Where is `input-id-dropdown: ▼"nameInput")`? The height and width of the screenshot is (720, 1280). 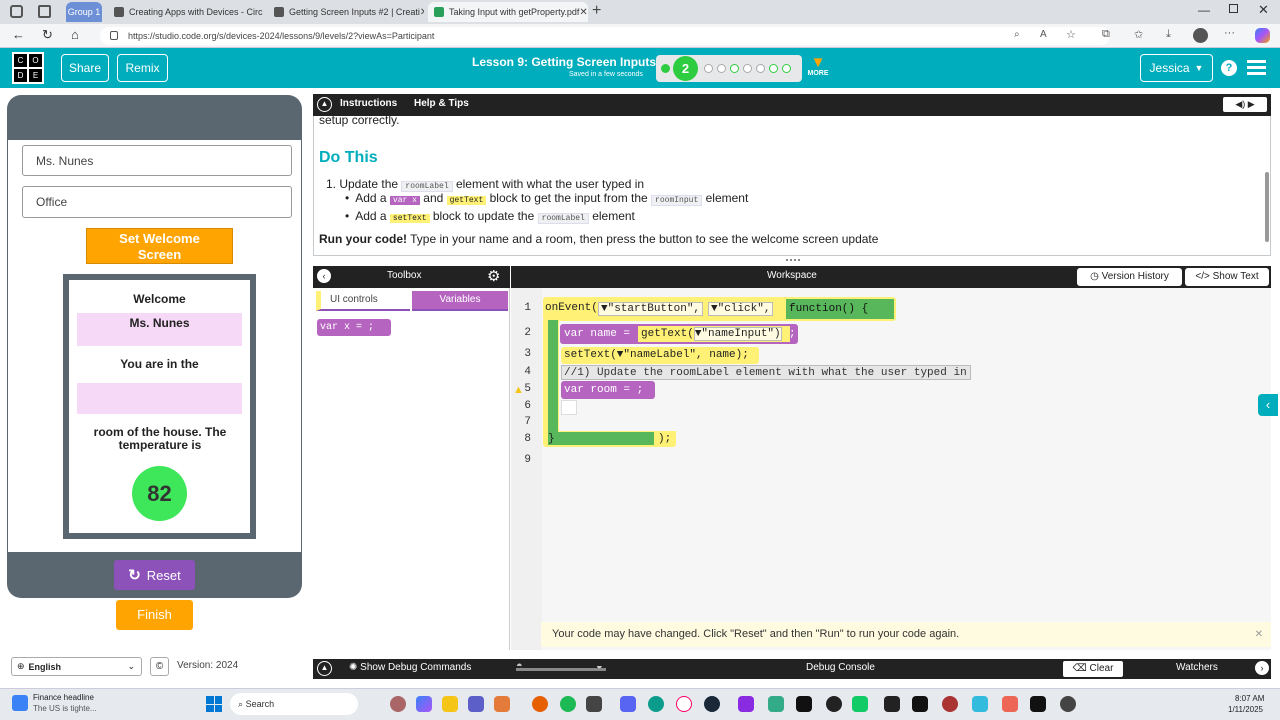
input-id-dropdown: ▼"nameInput") is located at coordinates (737, 334).